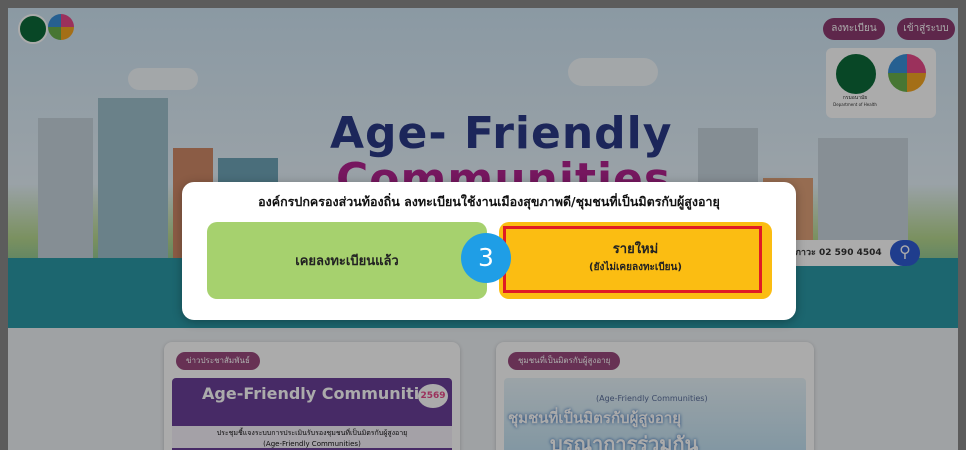 The image size is (966, 450). What do you see at coordinates (635, 260) in the screenshot?
I see `new-registration-button: รายใหม่ (ยังไม่เคยลงทะเบียน)` at bounding box center [635, 260].